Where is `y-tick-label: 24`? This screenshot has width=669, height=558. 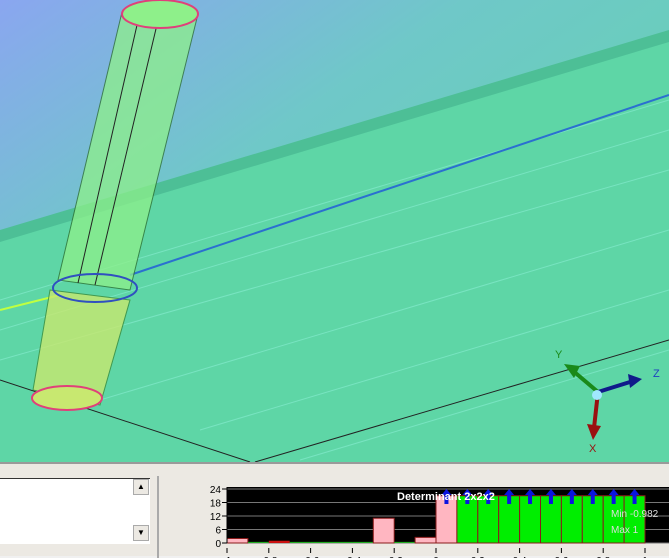 y-tick-label: 24 is located at coordinates (216, 490).